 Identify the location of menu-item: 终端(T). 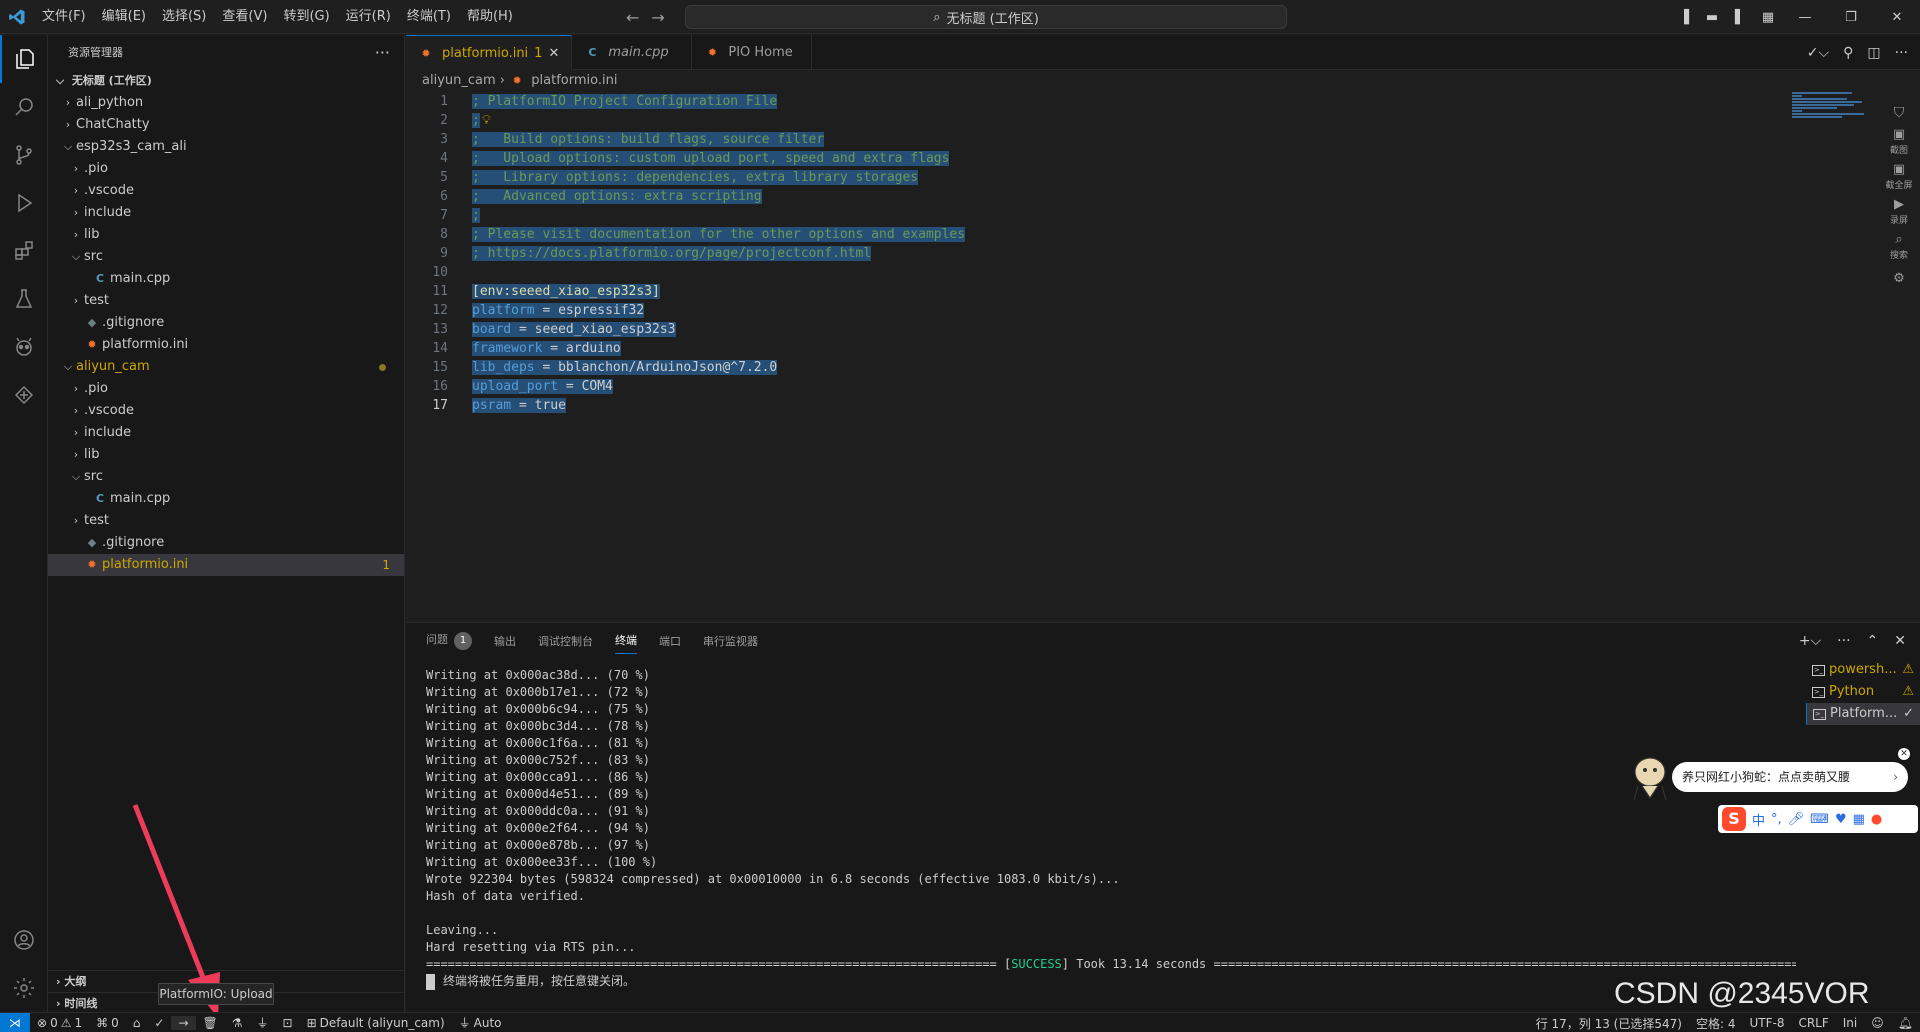
(429, 17).